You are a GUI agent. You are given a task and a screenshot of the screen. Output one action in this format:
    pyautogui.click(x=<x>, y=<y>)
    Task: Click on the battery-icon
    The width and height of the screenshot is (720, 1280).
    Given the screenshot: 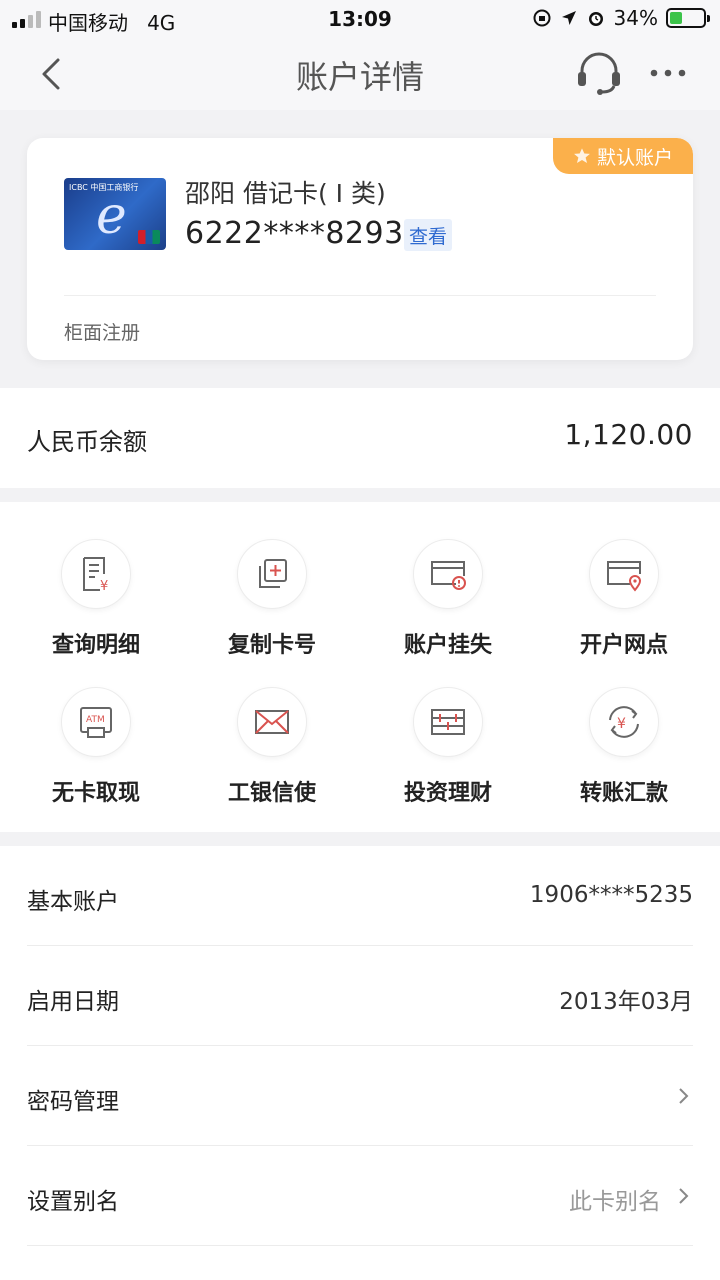 What is the action you would take?
    pyautogui.click(x=688, y=18)
    